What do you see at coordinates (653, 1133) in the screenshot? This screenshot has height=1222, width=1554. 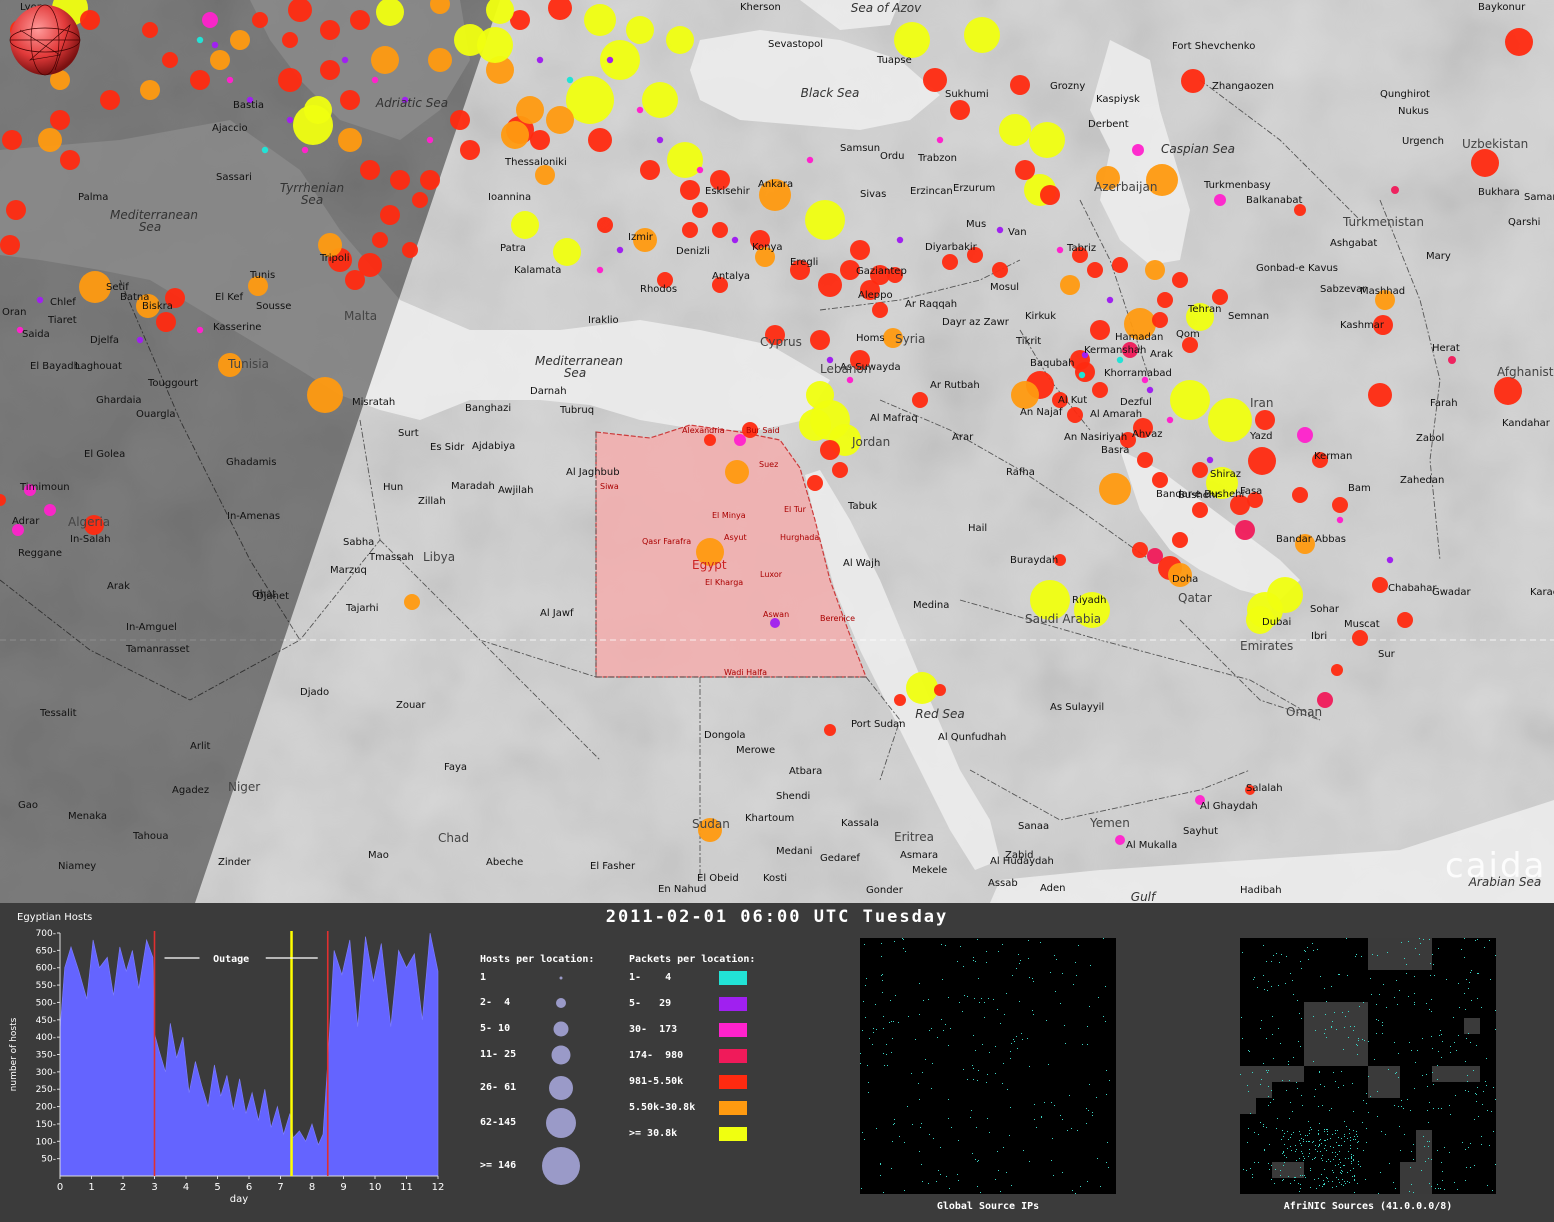 I see `packets-legend-label: >= 30.8k` at bounding box center [653, 1133].